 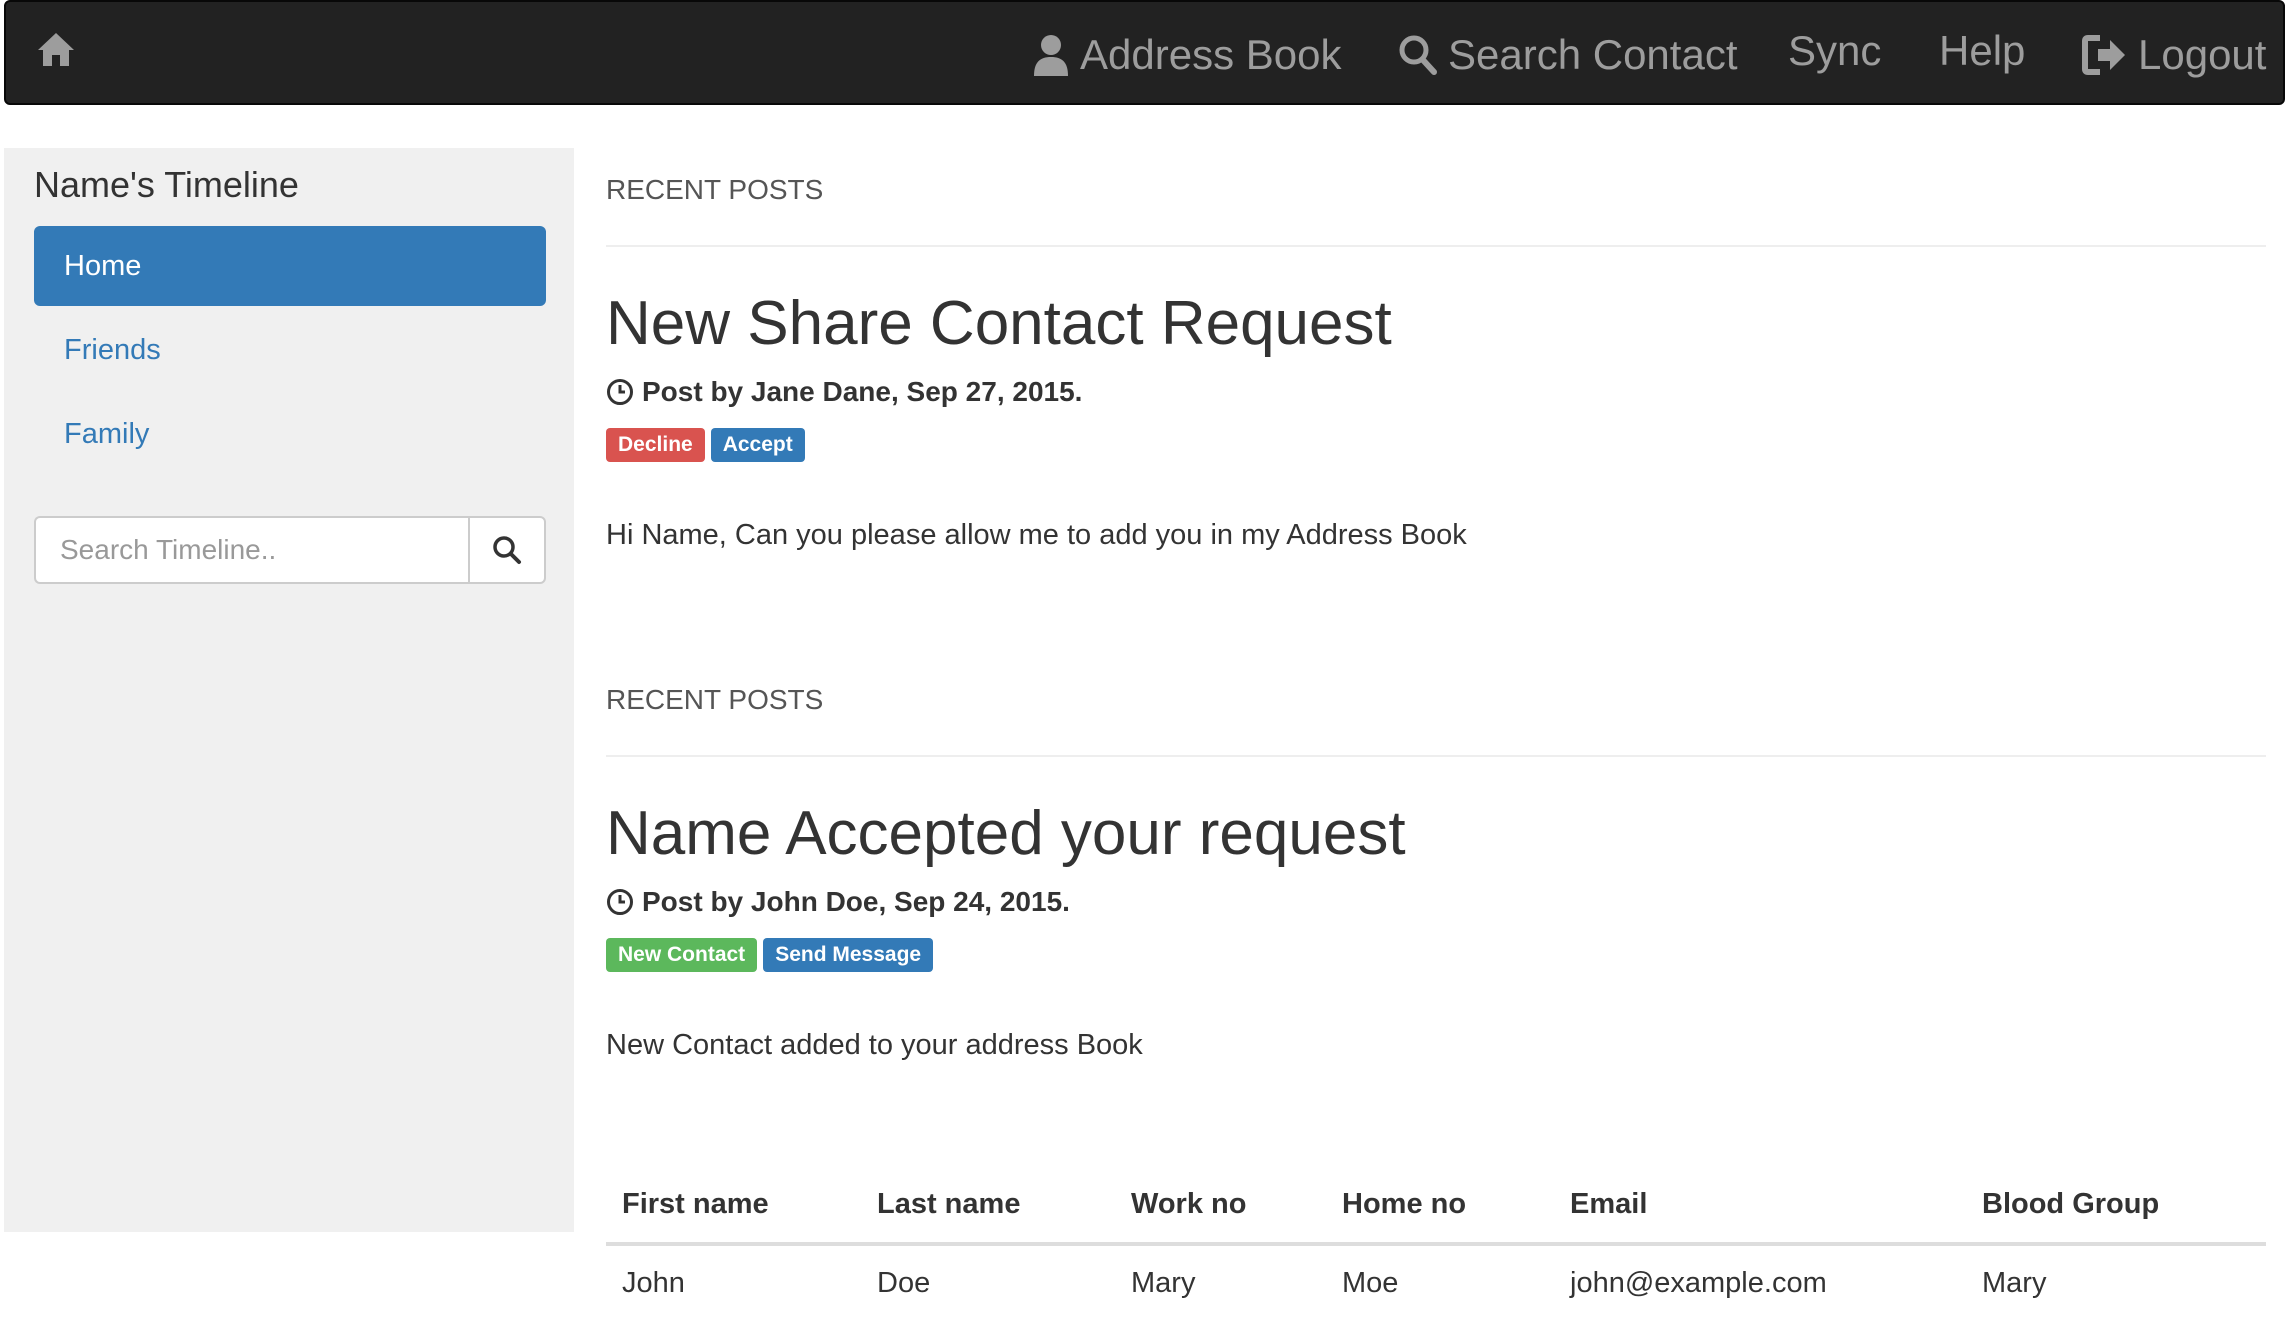 I want to click on post-title: New Share Contact Request, so click(x=999, y=323).